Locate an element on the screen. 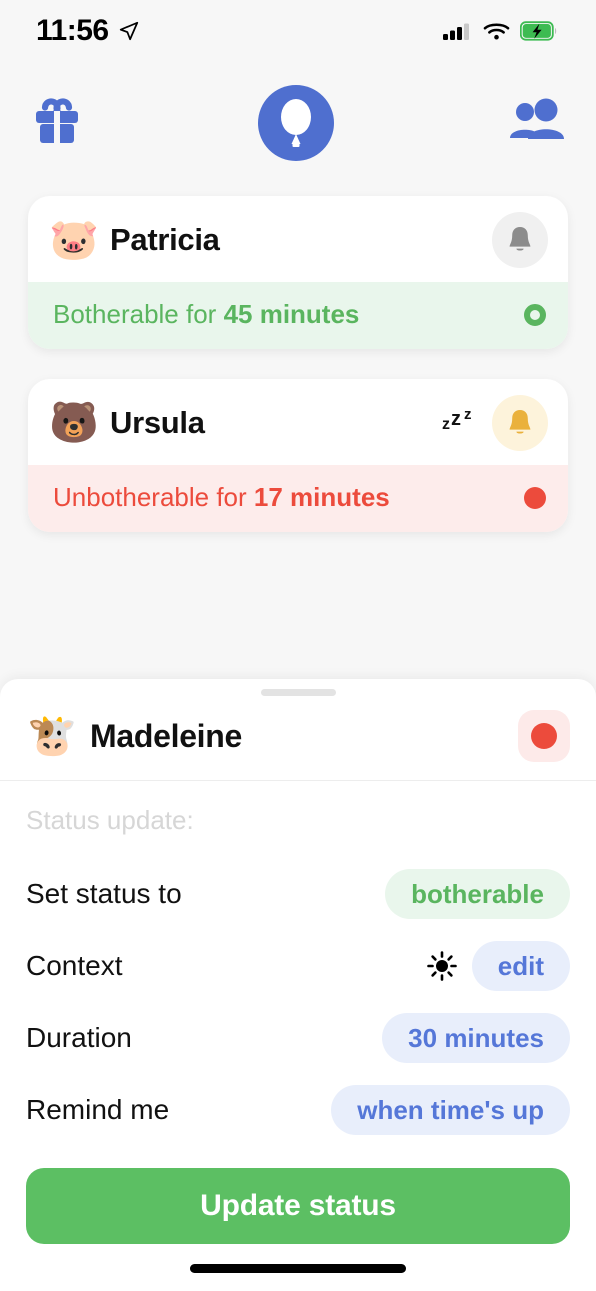  friend-card: 🐷 Patricia Botherable for 45 minutes is located at coordinates (298, 272).